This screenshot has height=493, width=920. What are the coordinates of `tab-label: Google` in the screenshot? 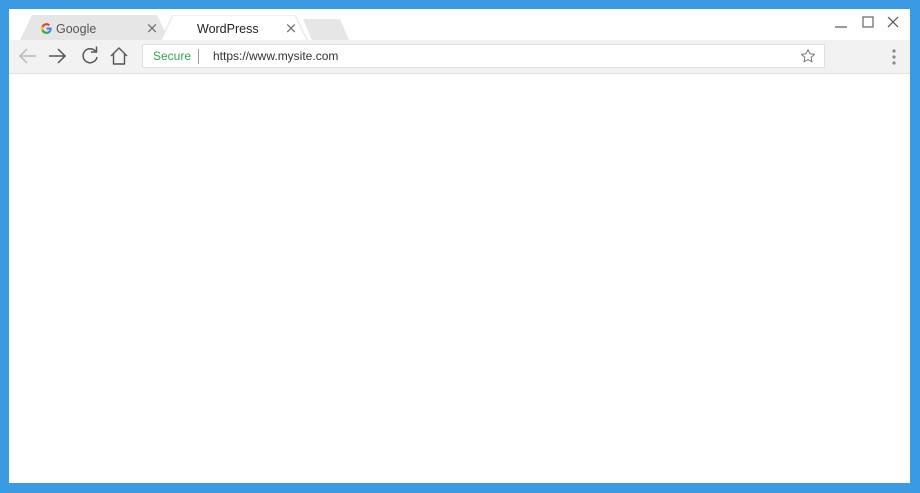 It's located at (76, 29).